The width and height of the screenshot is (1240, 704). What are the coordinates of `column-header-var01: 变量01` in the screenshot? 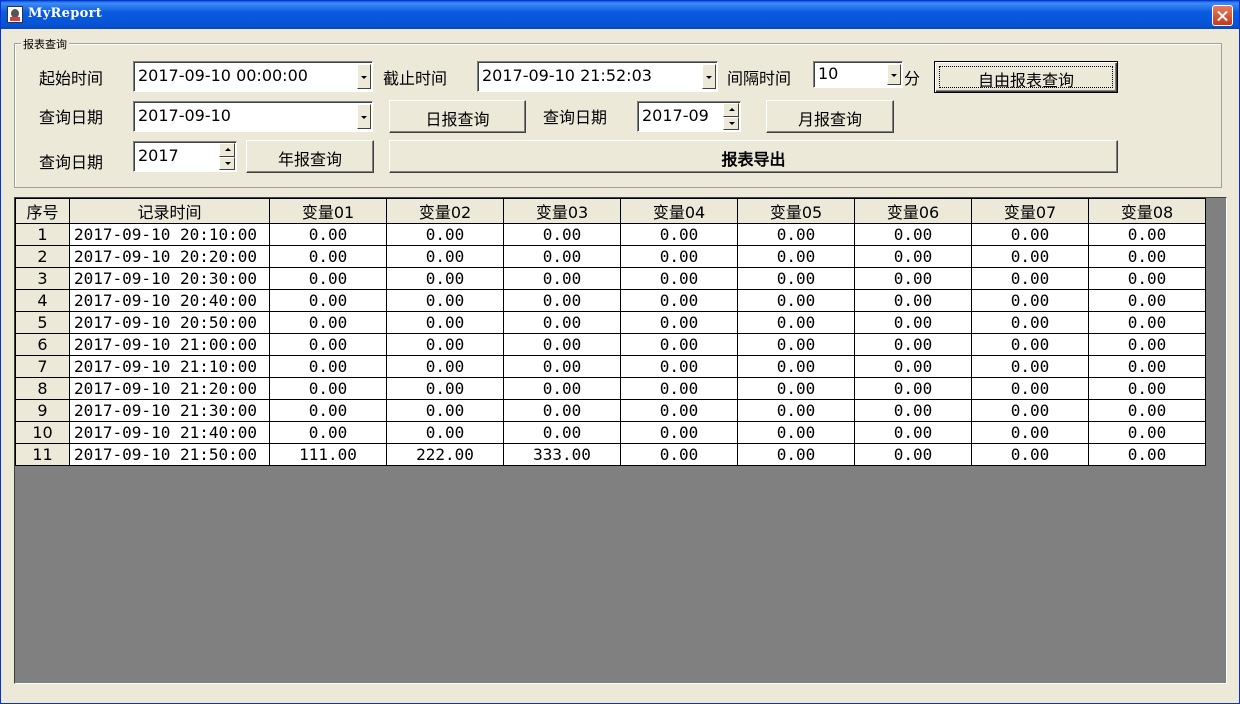 It's located at (328, 211).